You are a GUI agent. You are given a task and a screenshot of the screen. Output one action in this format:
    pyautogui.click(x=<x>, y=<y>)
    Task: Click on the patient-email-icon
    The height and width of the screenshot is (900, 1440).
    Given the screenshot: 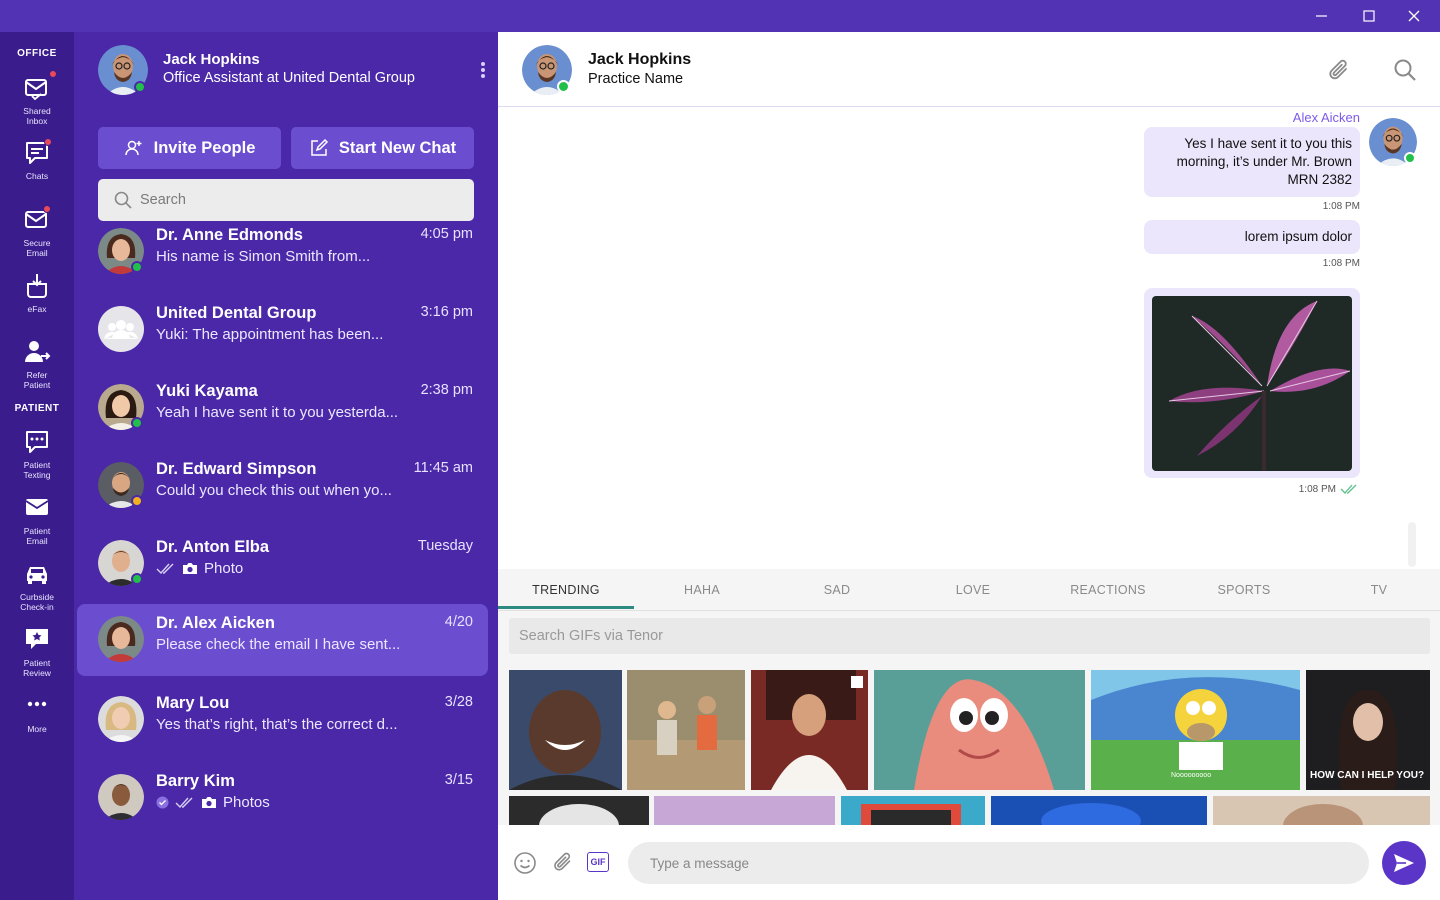 What is the action you would take?
    pyautogui.click(x=37, y=508)
    